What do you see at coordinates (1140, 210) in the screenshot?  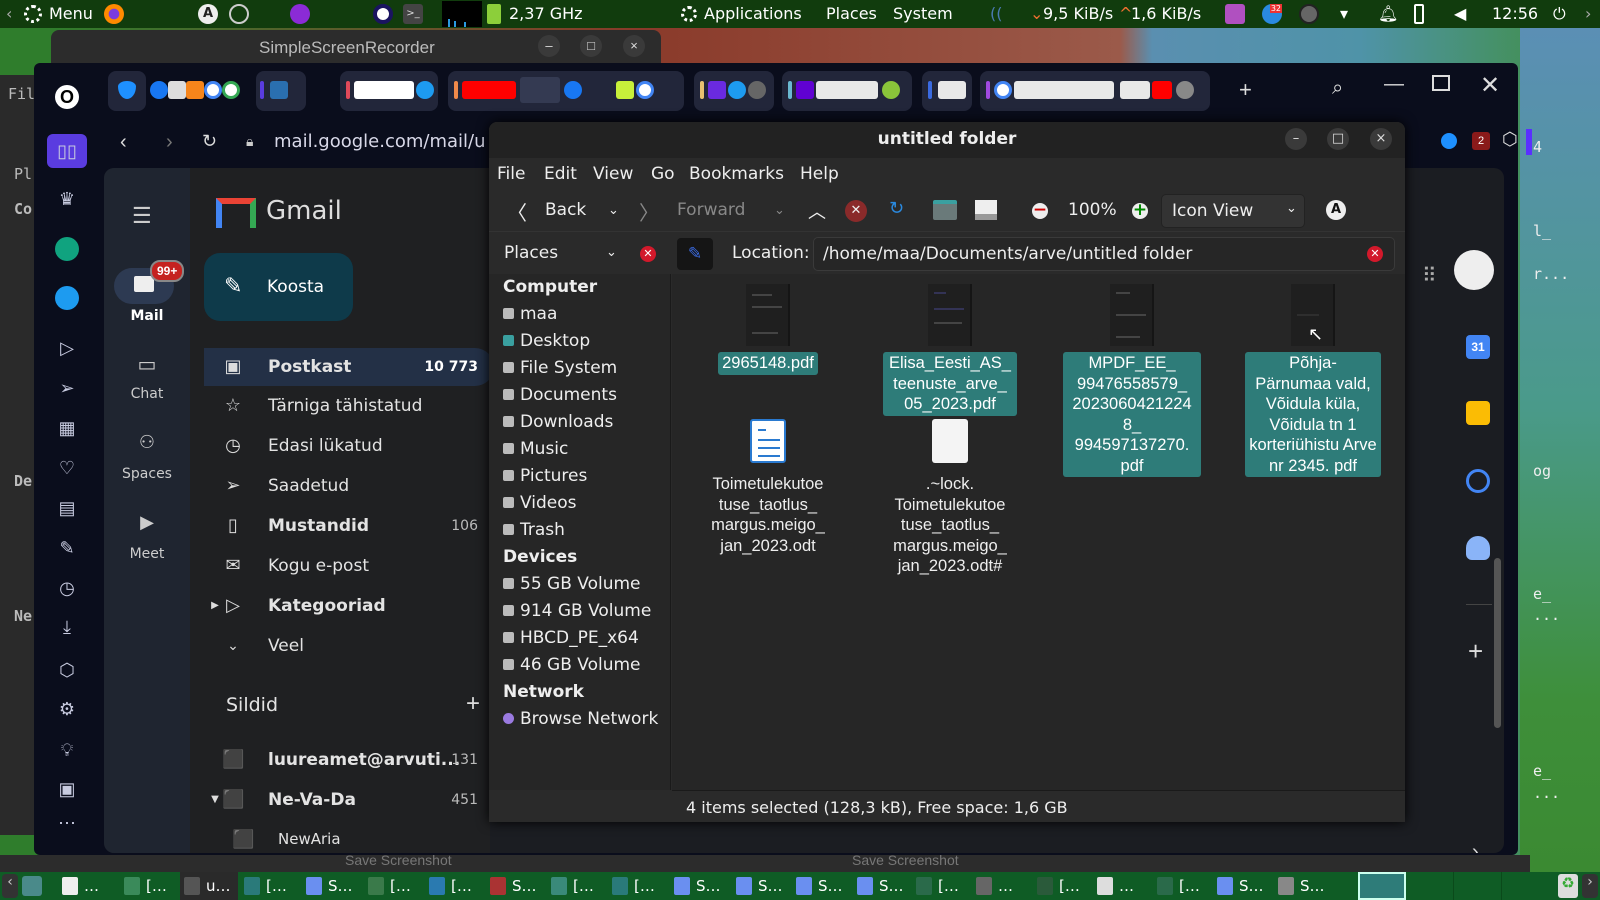 I see `zoom-in-button: +` at bounding box center [1140, 210].